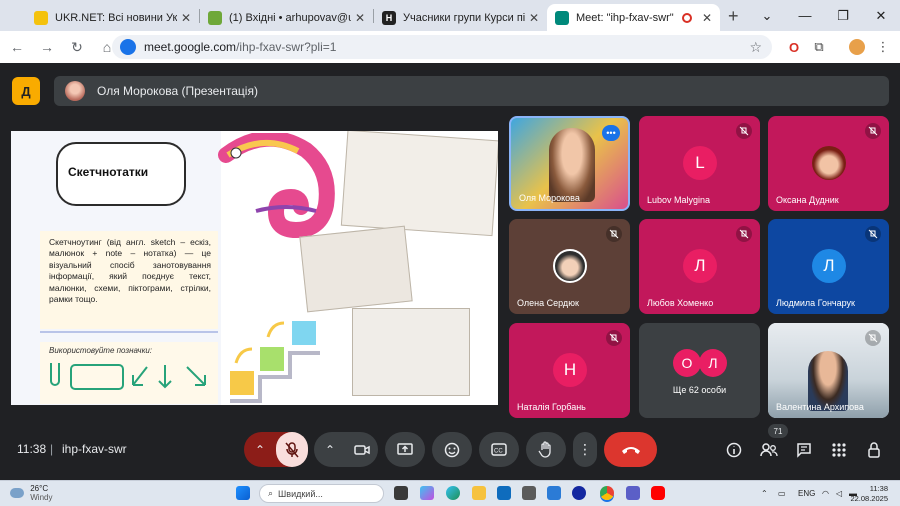 This screenshot has height=506, width=900. I want to click on participant-tile: Л Людмила Гончарук, so click(828, 266).